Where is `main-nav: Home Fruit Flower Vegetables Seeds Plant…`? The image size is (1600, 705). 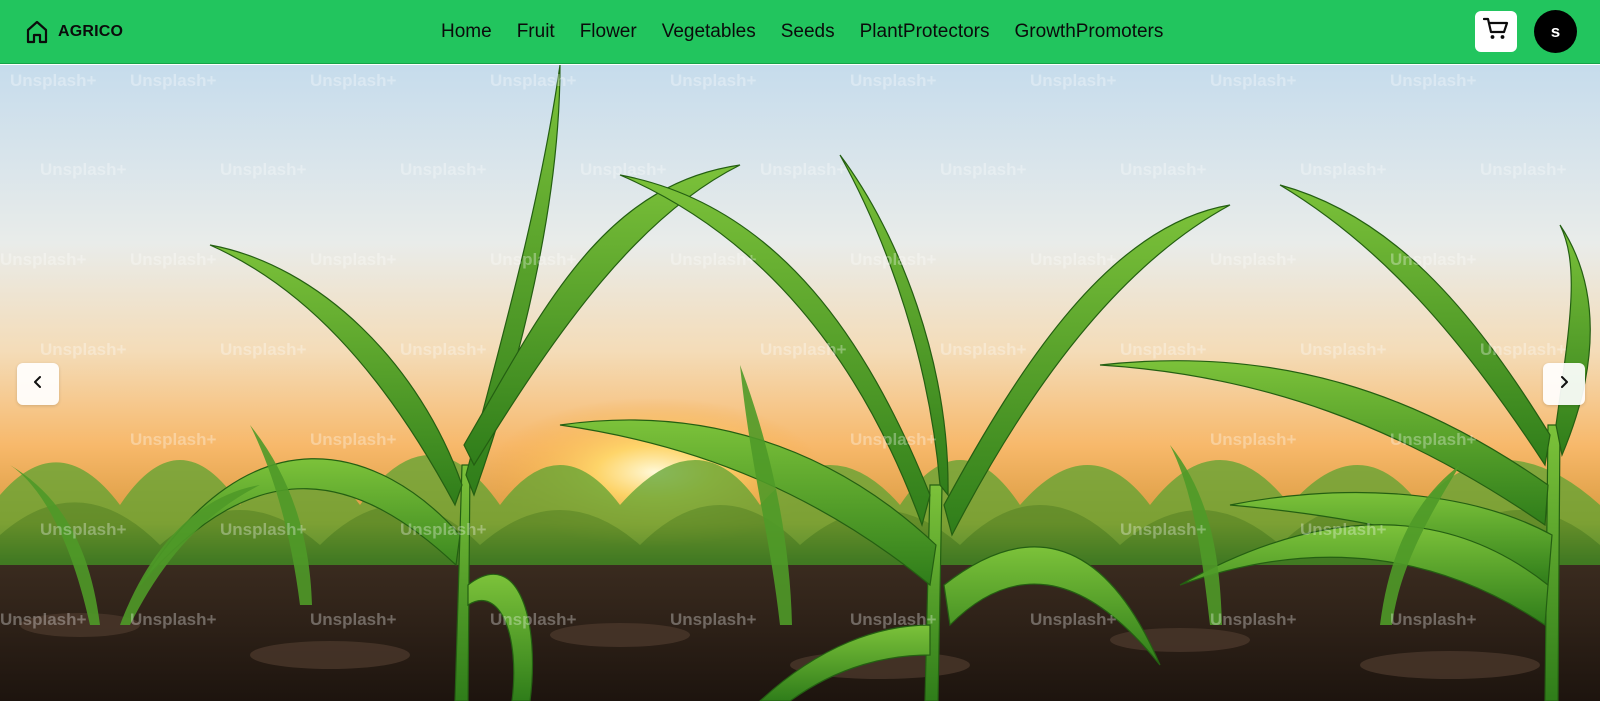
main-nav: Home Fruit Flower Vegetables Seeds Plant… is located at coordinates (802, 32).